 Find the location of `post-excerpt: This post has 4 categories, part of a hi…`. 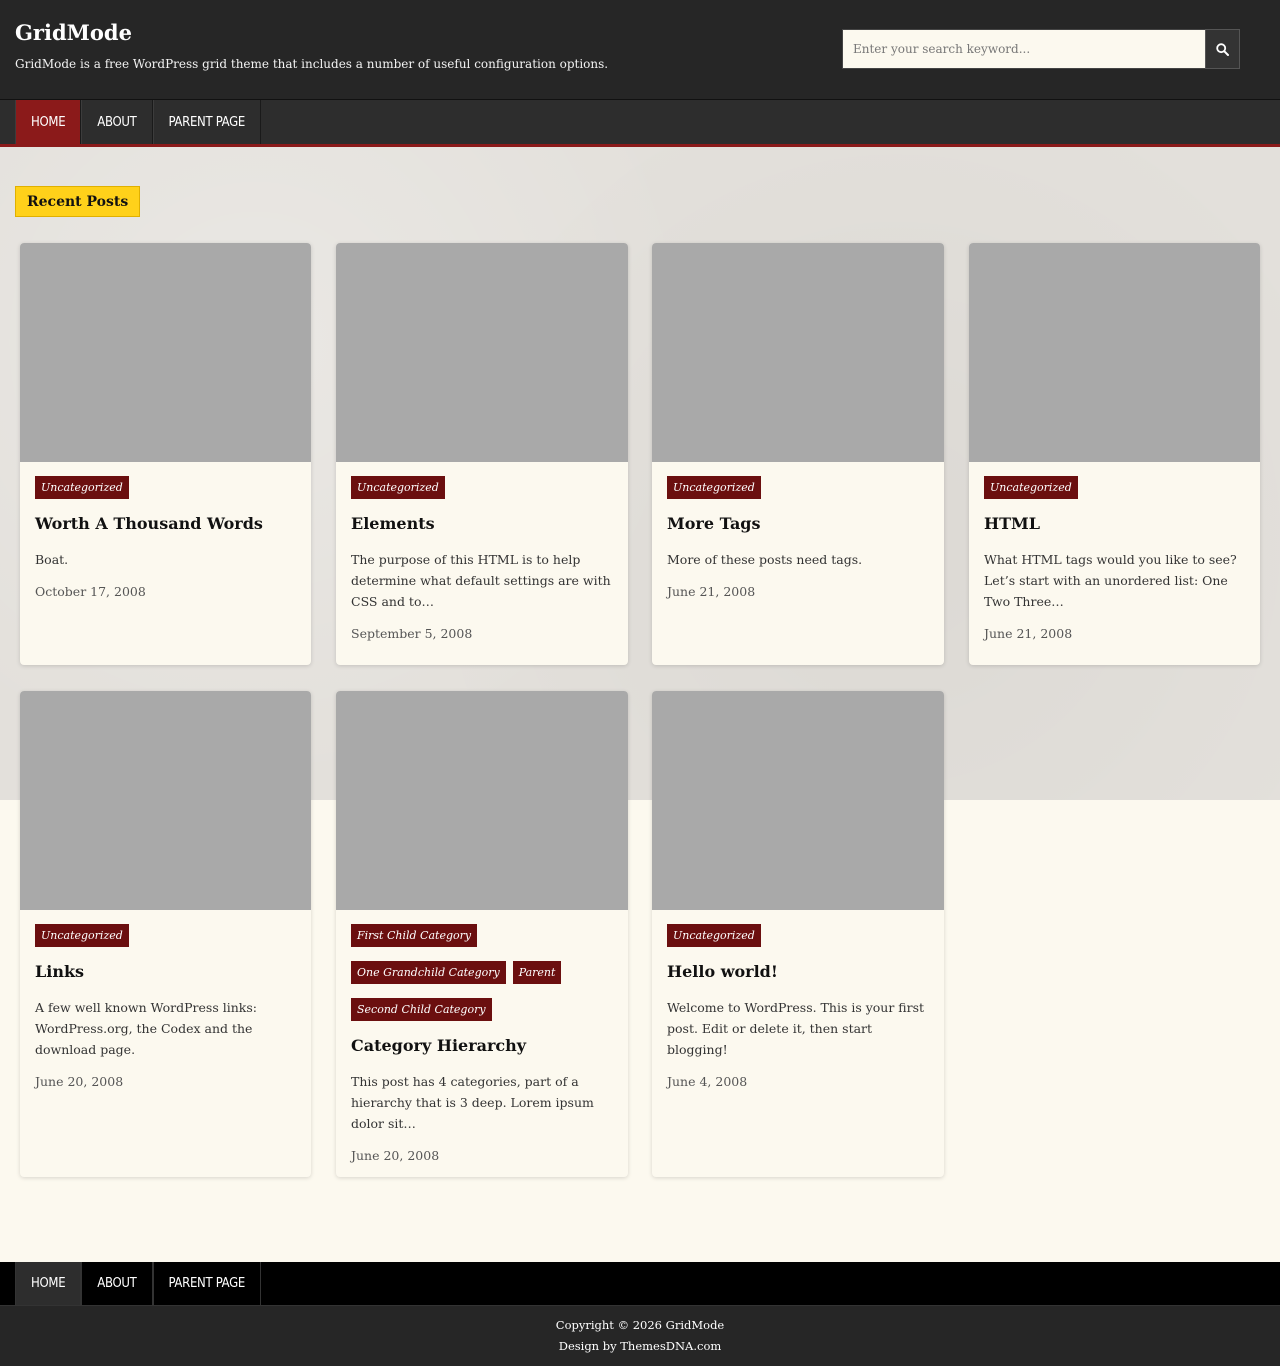

post-excerpt: This post has 4 categories, part of a hi… is located at coordinates (472, 1102).